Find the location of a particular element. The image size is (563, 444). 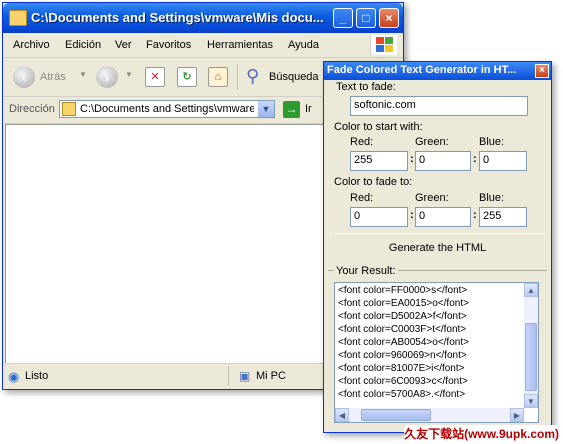

scroll-left-icon: ◀ is located at coordinates (342, 415).